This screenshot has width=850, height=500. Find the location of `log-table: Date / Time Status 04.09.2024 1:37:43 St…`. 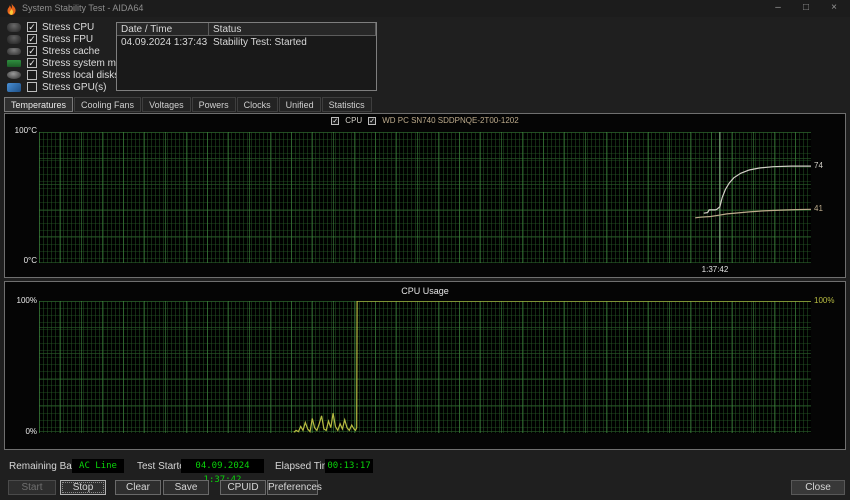

log-table: Date / Time Status 04.09.2024 1:37:43 St… is located at coordinates (246, 56).